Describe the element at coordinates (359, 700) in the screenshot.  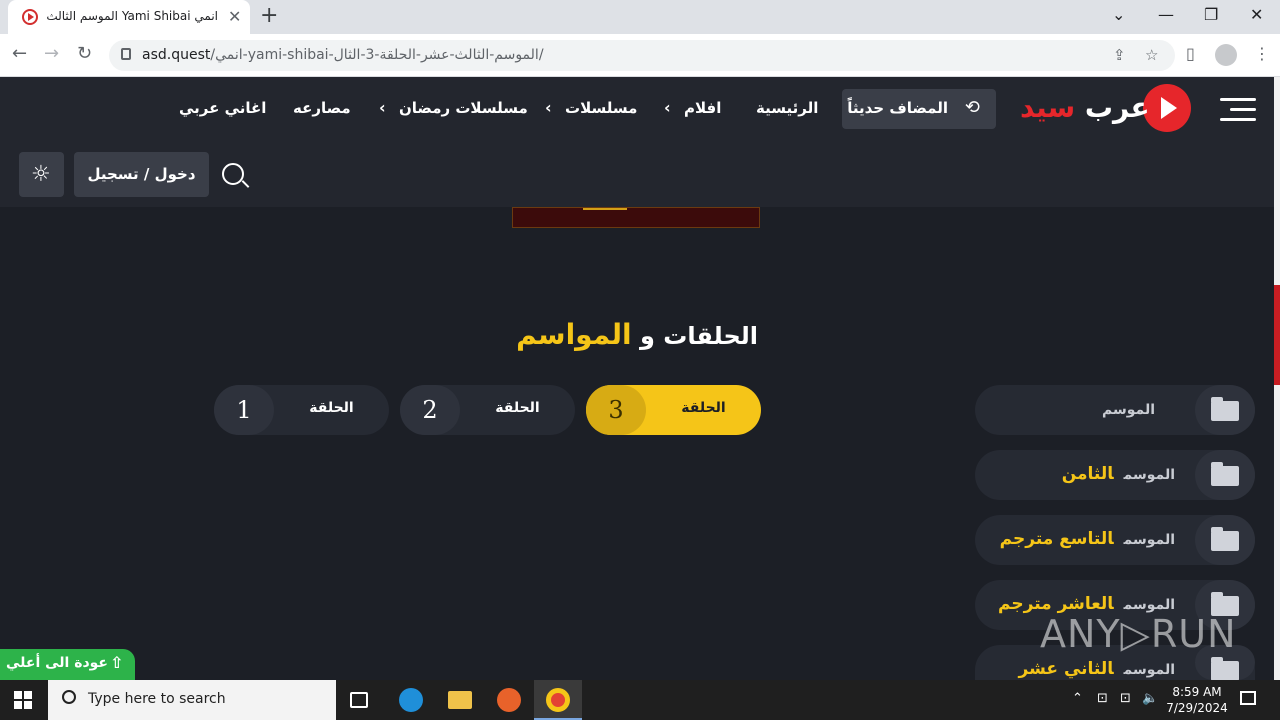
I see `task-view-icon` at that location.